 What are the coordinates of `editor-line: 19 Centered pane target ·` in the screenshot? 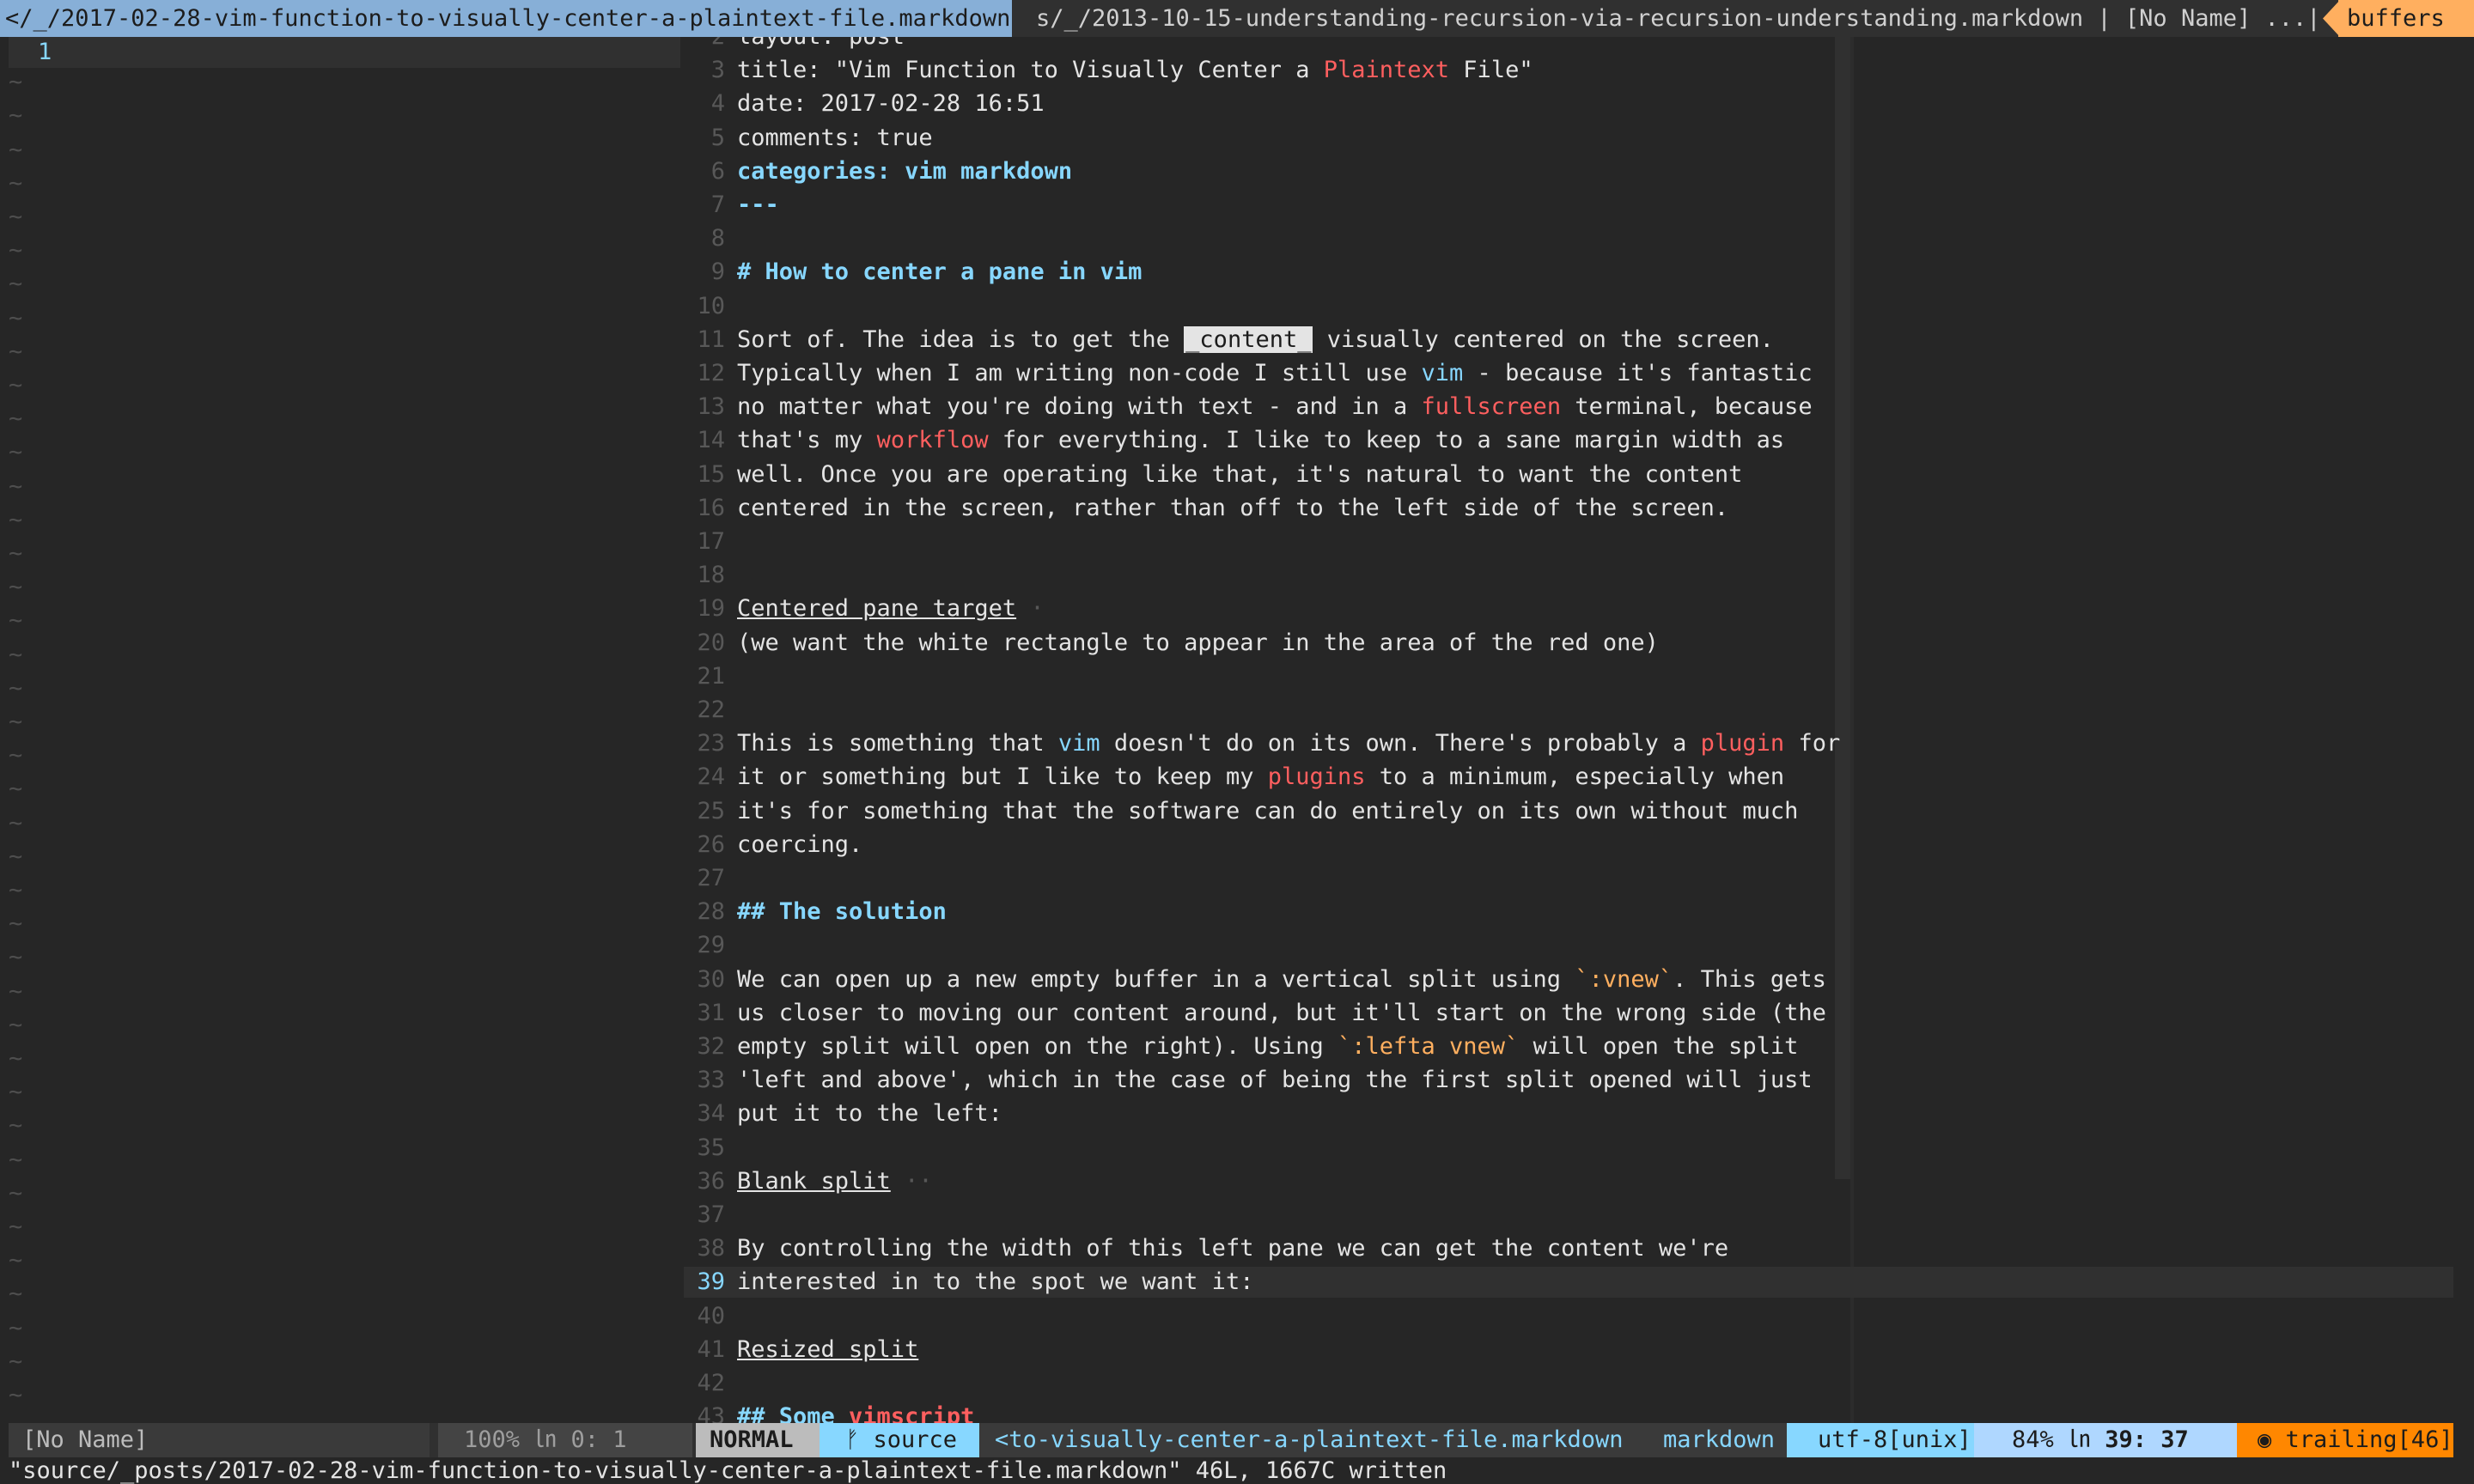 It's located at (1568, 608).